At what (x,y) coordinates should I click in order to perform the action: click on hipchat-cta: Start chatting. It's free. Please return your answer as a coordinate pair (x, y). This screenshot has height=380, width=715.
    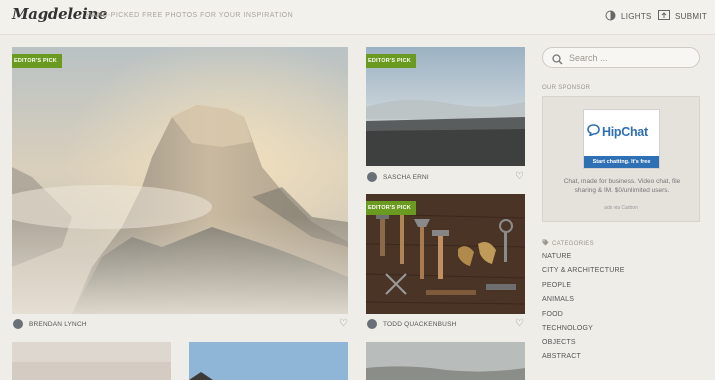
    Looking at the image, I should click on (621, 162).